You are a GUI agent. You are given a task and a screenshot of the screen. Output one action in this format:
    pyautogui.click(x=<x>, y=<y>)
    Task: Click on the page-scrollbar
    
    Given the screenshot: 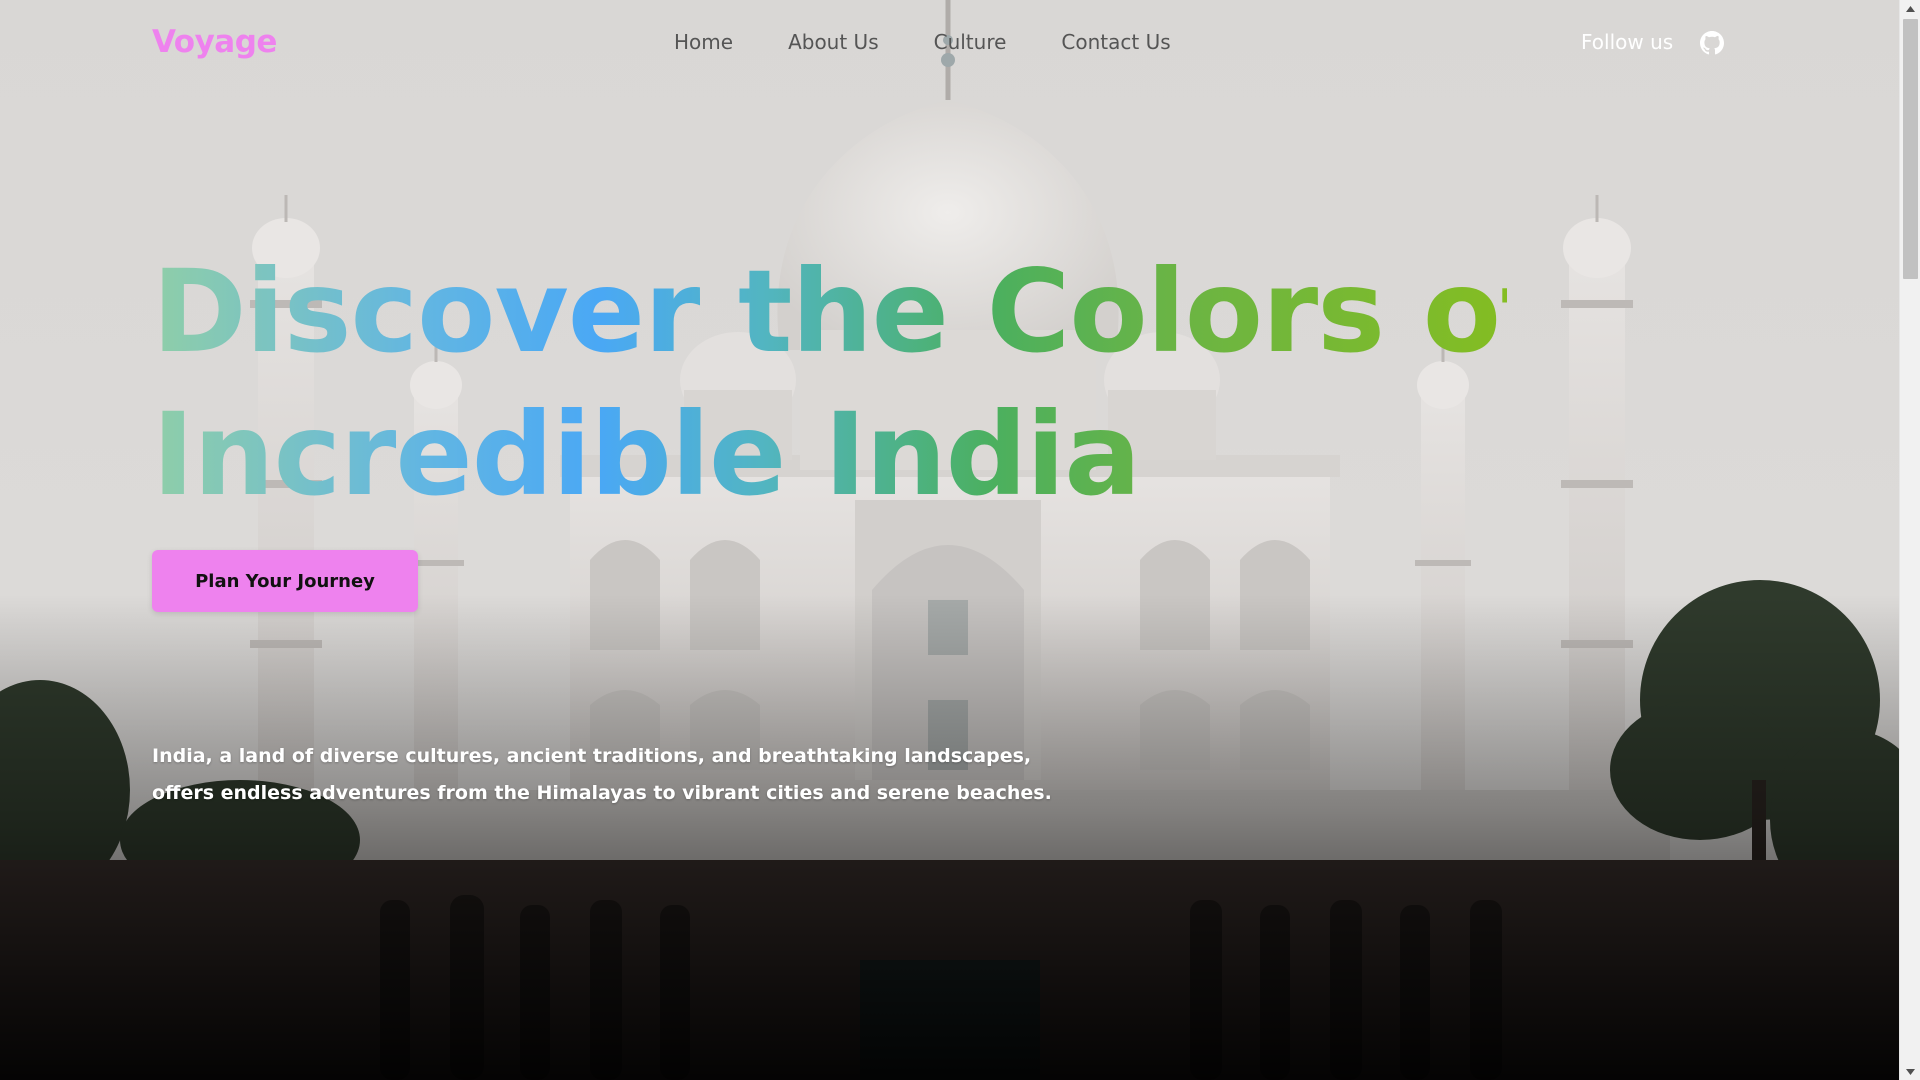 What is the action you would take?
    pyautogui.click(x=1909, y=540)
    